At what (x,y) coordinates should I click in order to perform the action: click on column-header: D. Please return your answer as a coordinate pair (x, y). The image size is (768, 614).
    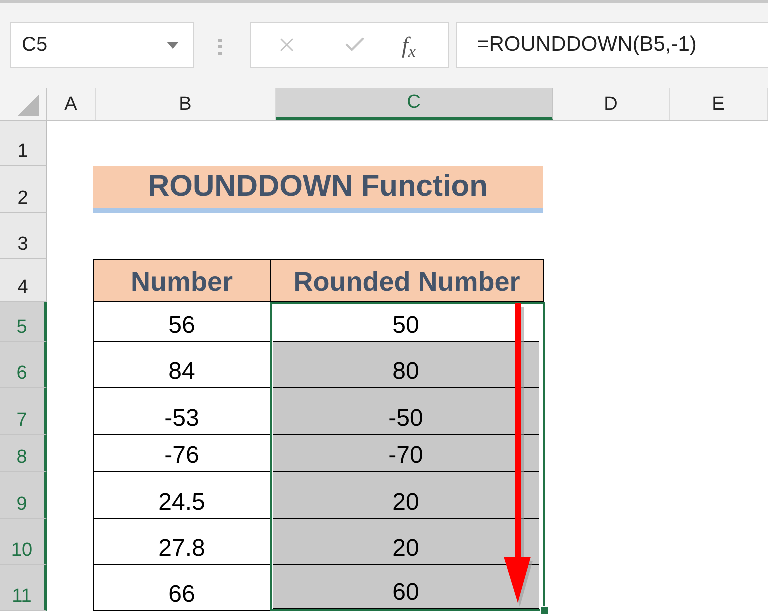
    Looking at the image, I should click on (611, 104).